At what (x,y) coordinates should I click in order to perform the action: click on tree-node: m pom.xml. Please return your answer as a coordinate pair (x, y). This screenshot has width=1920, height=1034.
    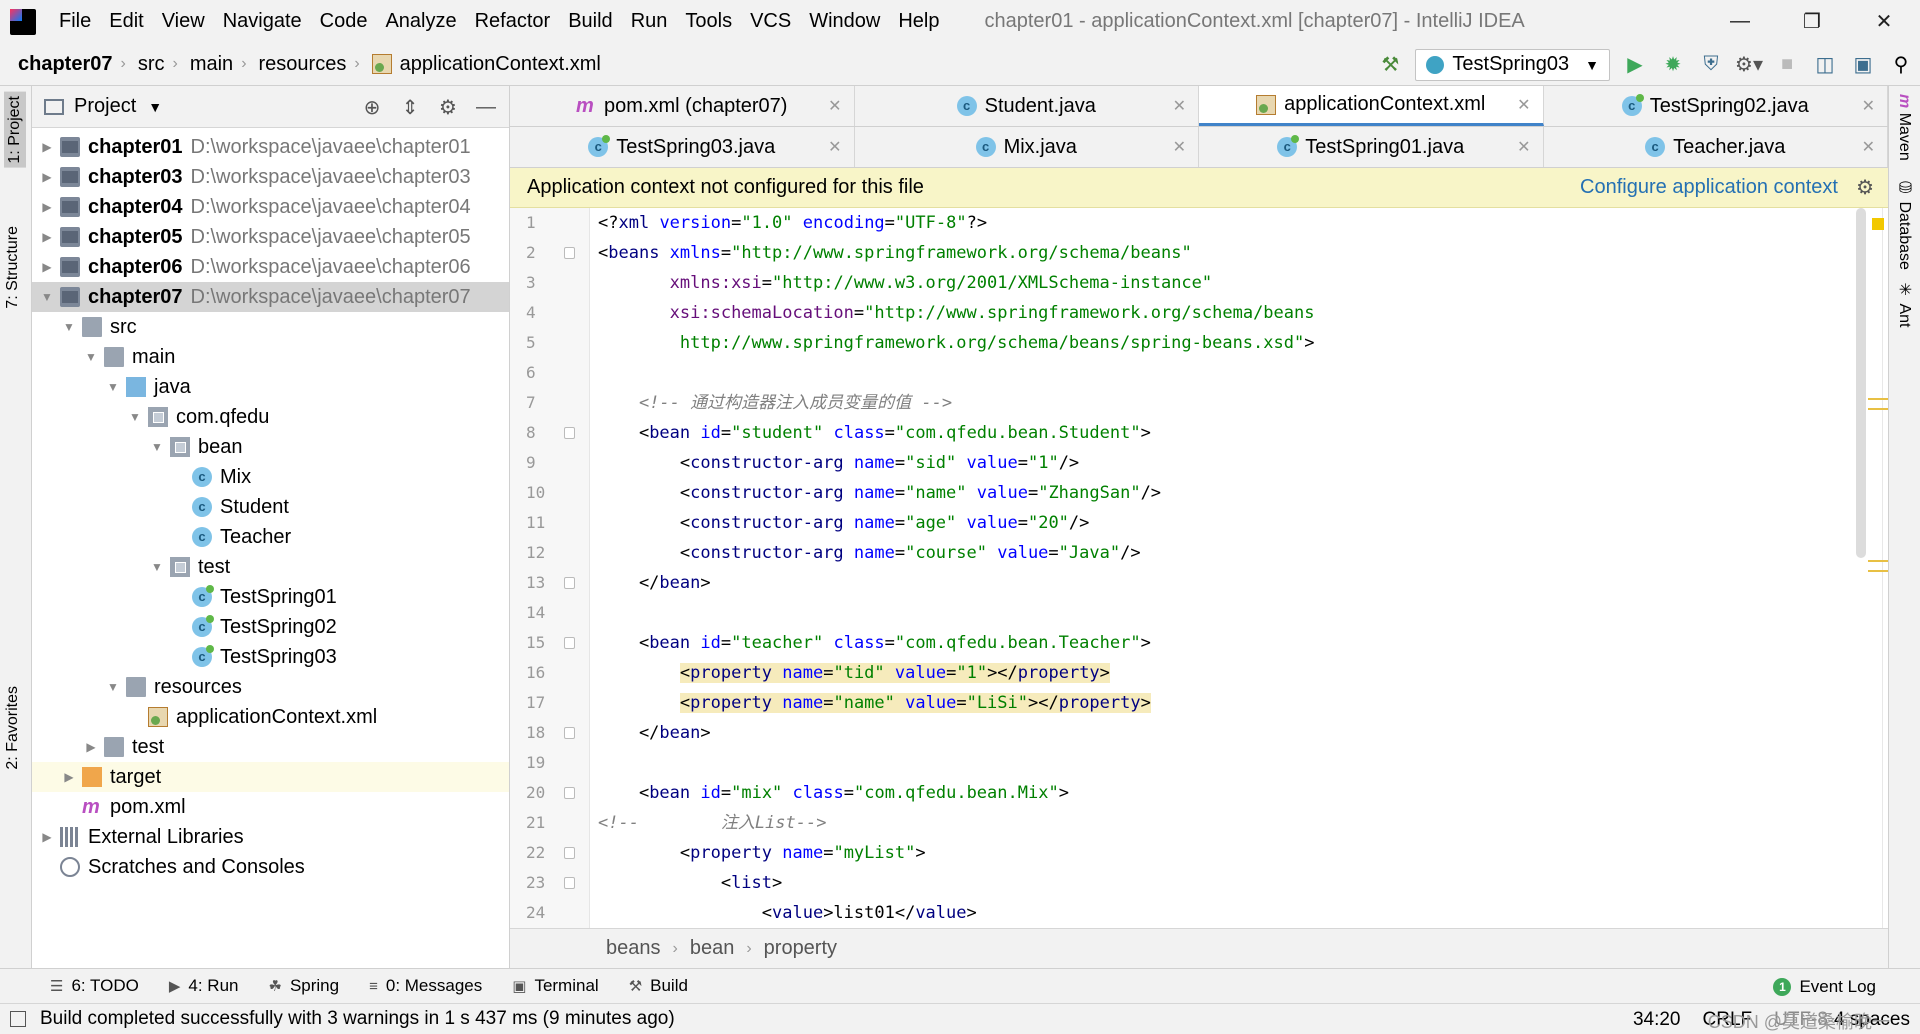
    Looking at the image, I should click on (270, 807).